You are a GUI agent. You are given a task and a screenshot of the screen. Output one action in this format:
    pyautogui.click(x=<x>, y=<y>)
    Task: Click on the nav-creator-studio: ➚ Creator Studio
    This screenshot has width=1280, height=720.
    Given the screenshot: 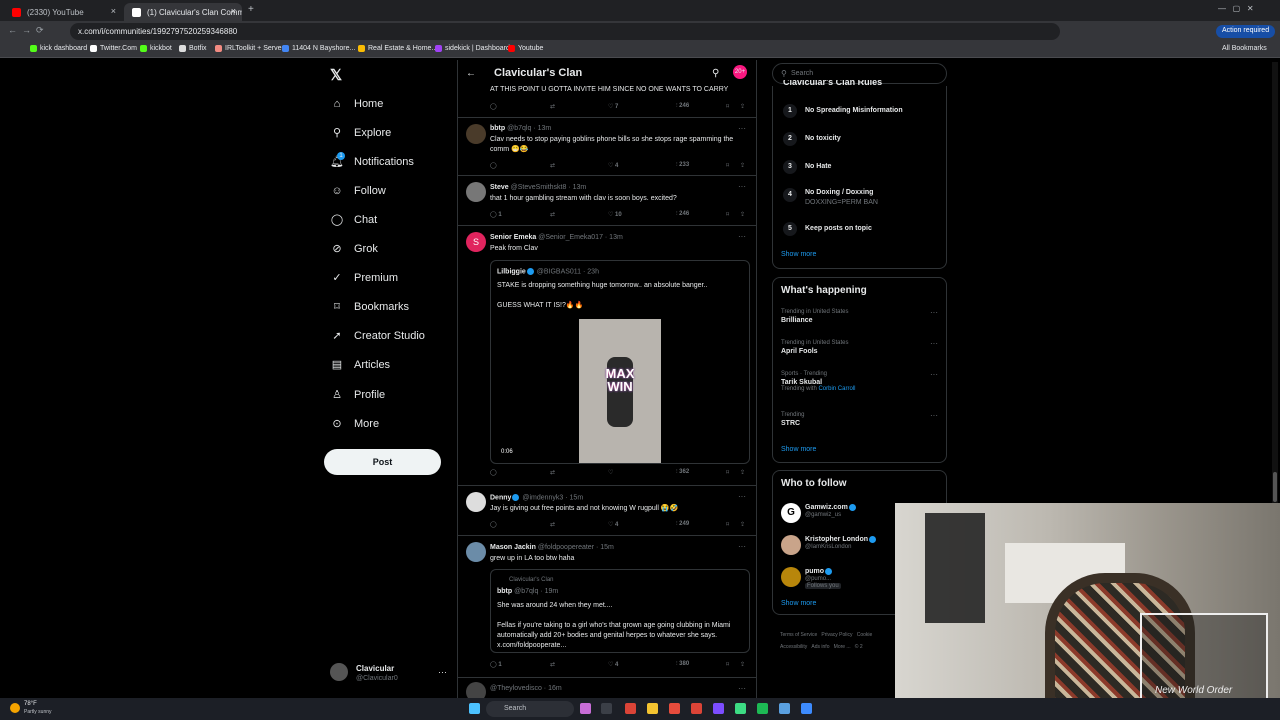 What is the action you would take?
    pyautogui.click(x=377, y=336)
    